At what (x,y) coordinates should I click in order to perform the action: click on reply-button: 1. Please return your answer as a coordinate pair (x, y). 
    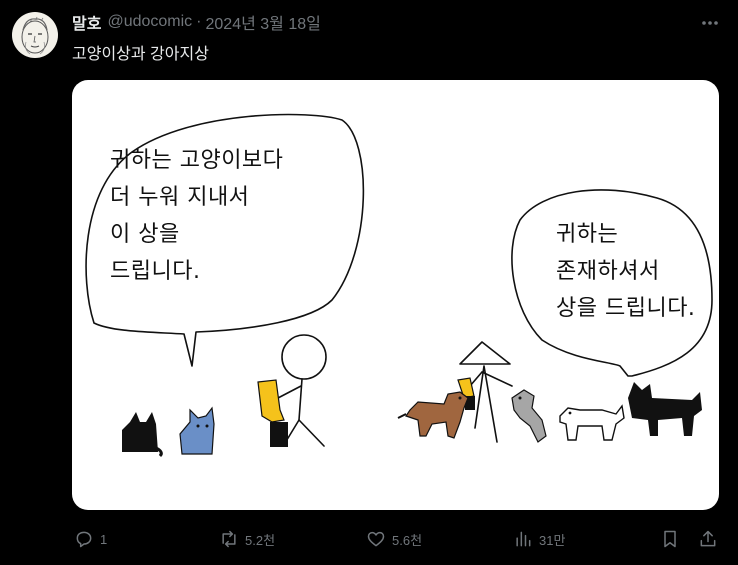
    Looking at the image, I should click on (90, 539).